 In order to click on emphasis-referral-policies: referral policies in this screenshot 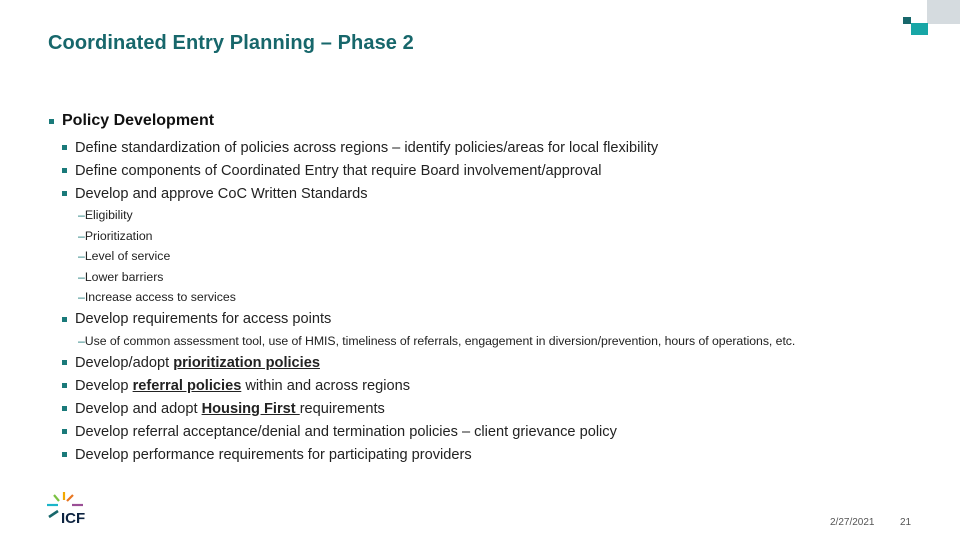, I will do `click(187, 385)`.